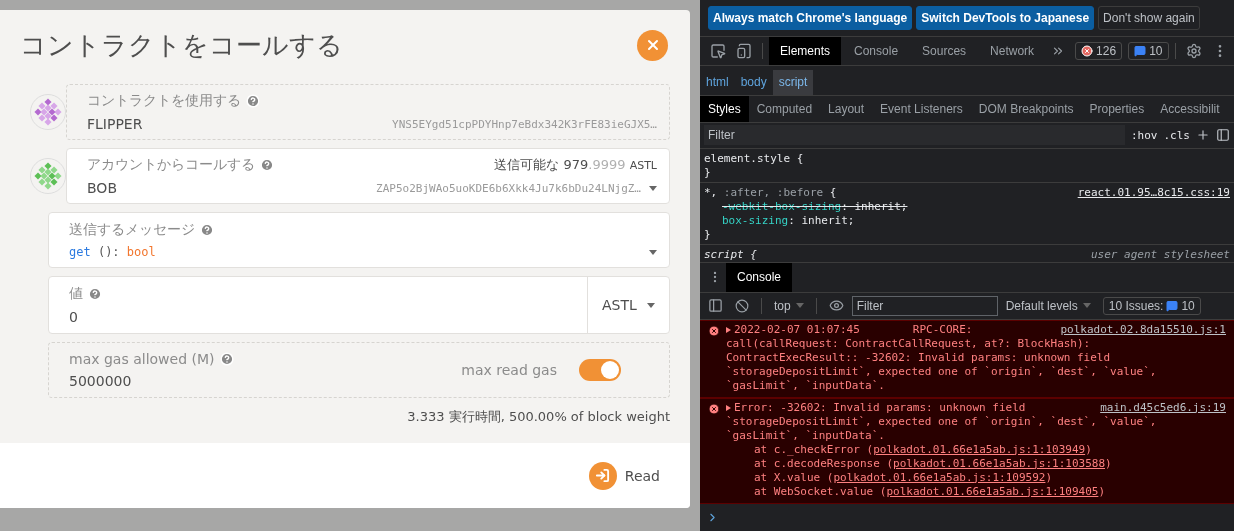 The image size is (1234, 531). What do you see at coordinates (919, 357) in the screenshot?
I see `error-text: ContractExecResult:: -32602: Invalid params: unknown field` at bounding box center [919, 357].